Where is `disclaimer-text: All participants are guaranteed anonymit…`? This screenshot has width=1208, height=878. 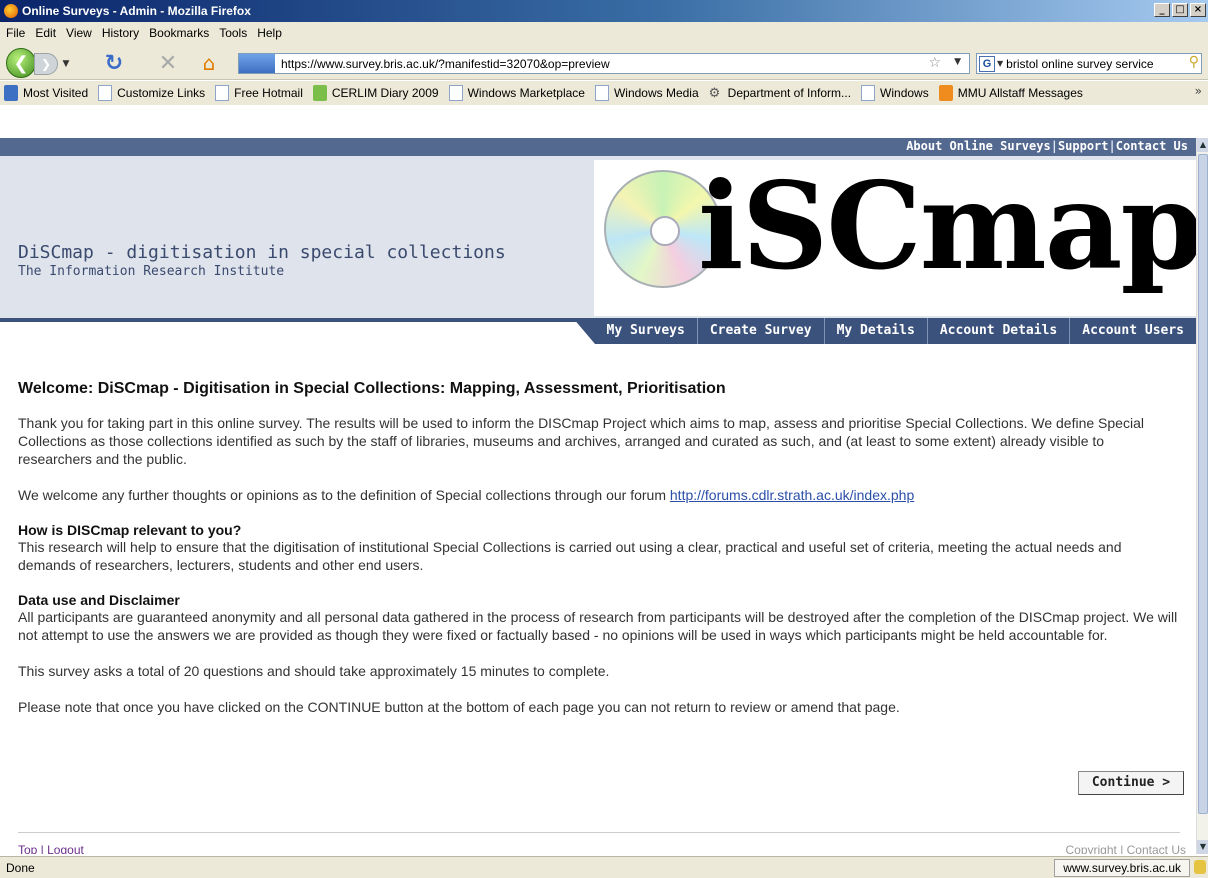
disclaimer-text: All participants are guaranteed anonymit… is located at coordinates (598, 626).